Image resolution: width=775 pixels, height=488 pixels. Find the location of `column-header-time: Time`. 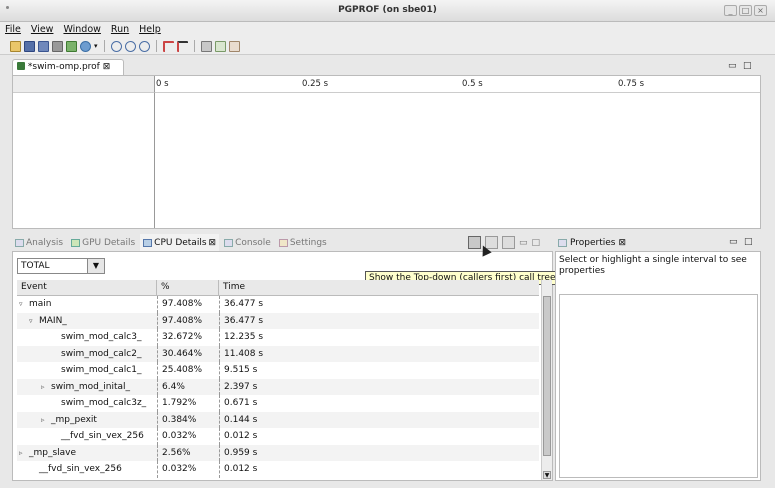

column-header-time: Time is located at coordinates (379, 287).